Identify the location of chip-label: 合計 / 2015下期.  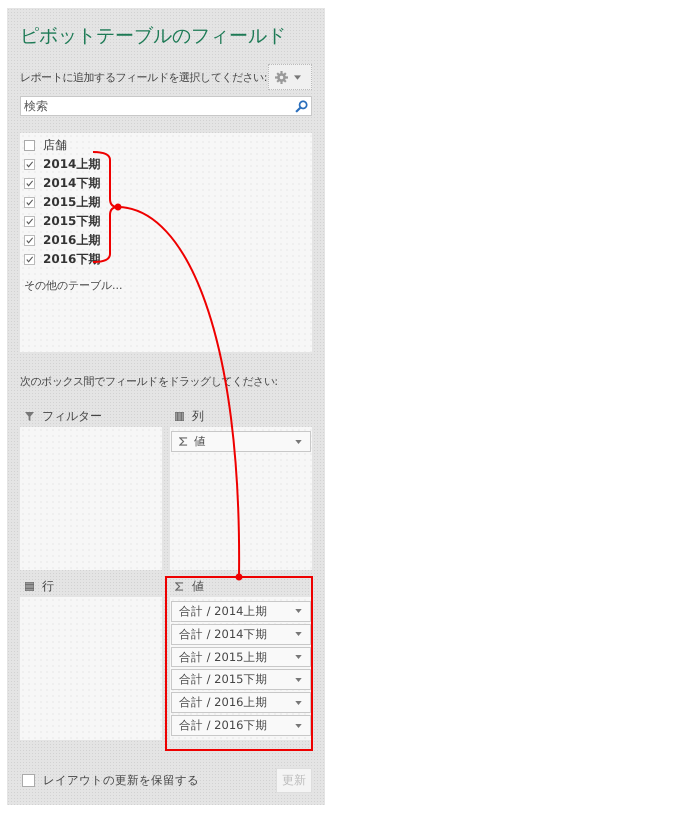
(223, 680).